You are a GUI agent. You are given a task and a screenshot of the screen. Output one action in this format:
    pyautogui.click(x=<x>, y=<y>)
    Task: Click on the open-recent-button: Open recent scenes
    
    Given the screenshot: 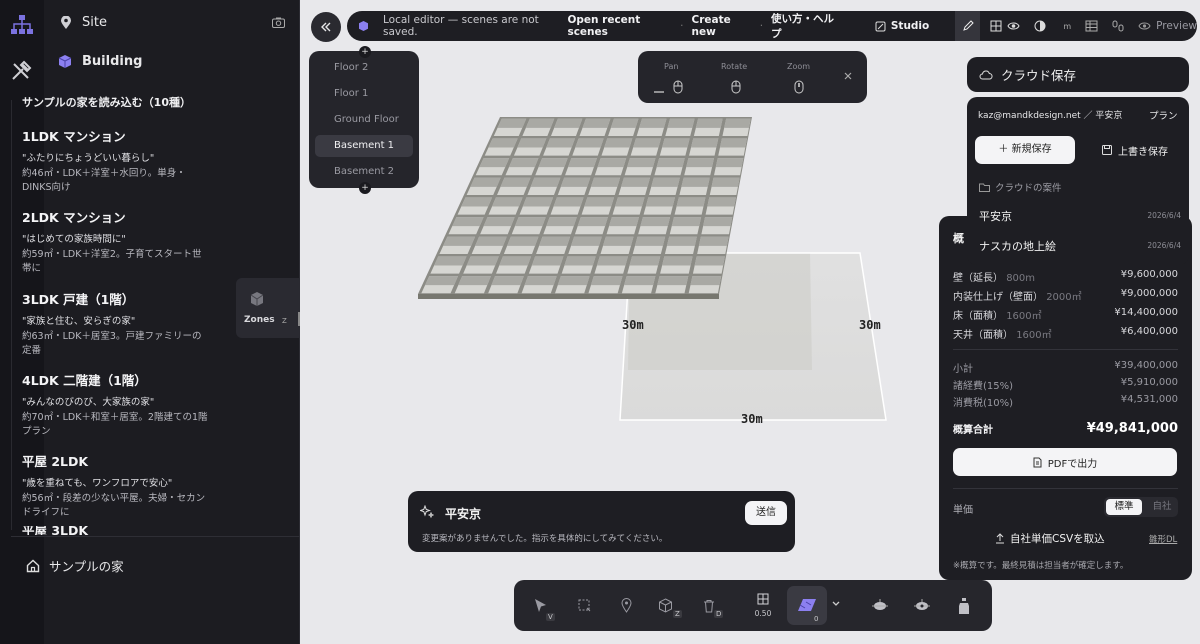 What is the action you would take?
    pyautogui.click(x=619, y=26)
    